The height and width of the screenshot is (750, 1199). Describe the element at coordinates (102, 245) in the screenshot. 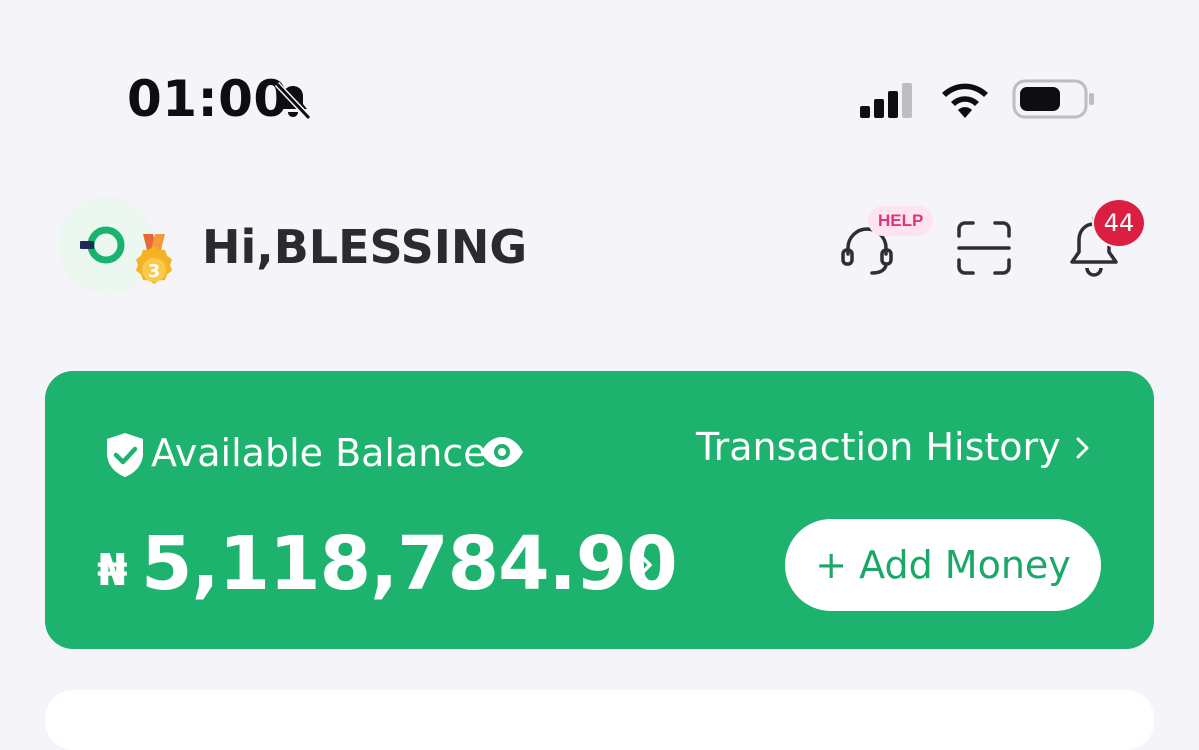

I see `brand-logo-icon` at that location.